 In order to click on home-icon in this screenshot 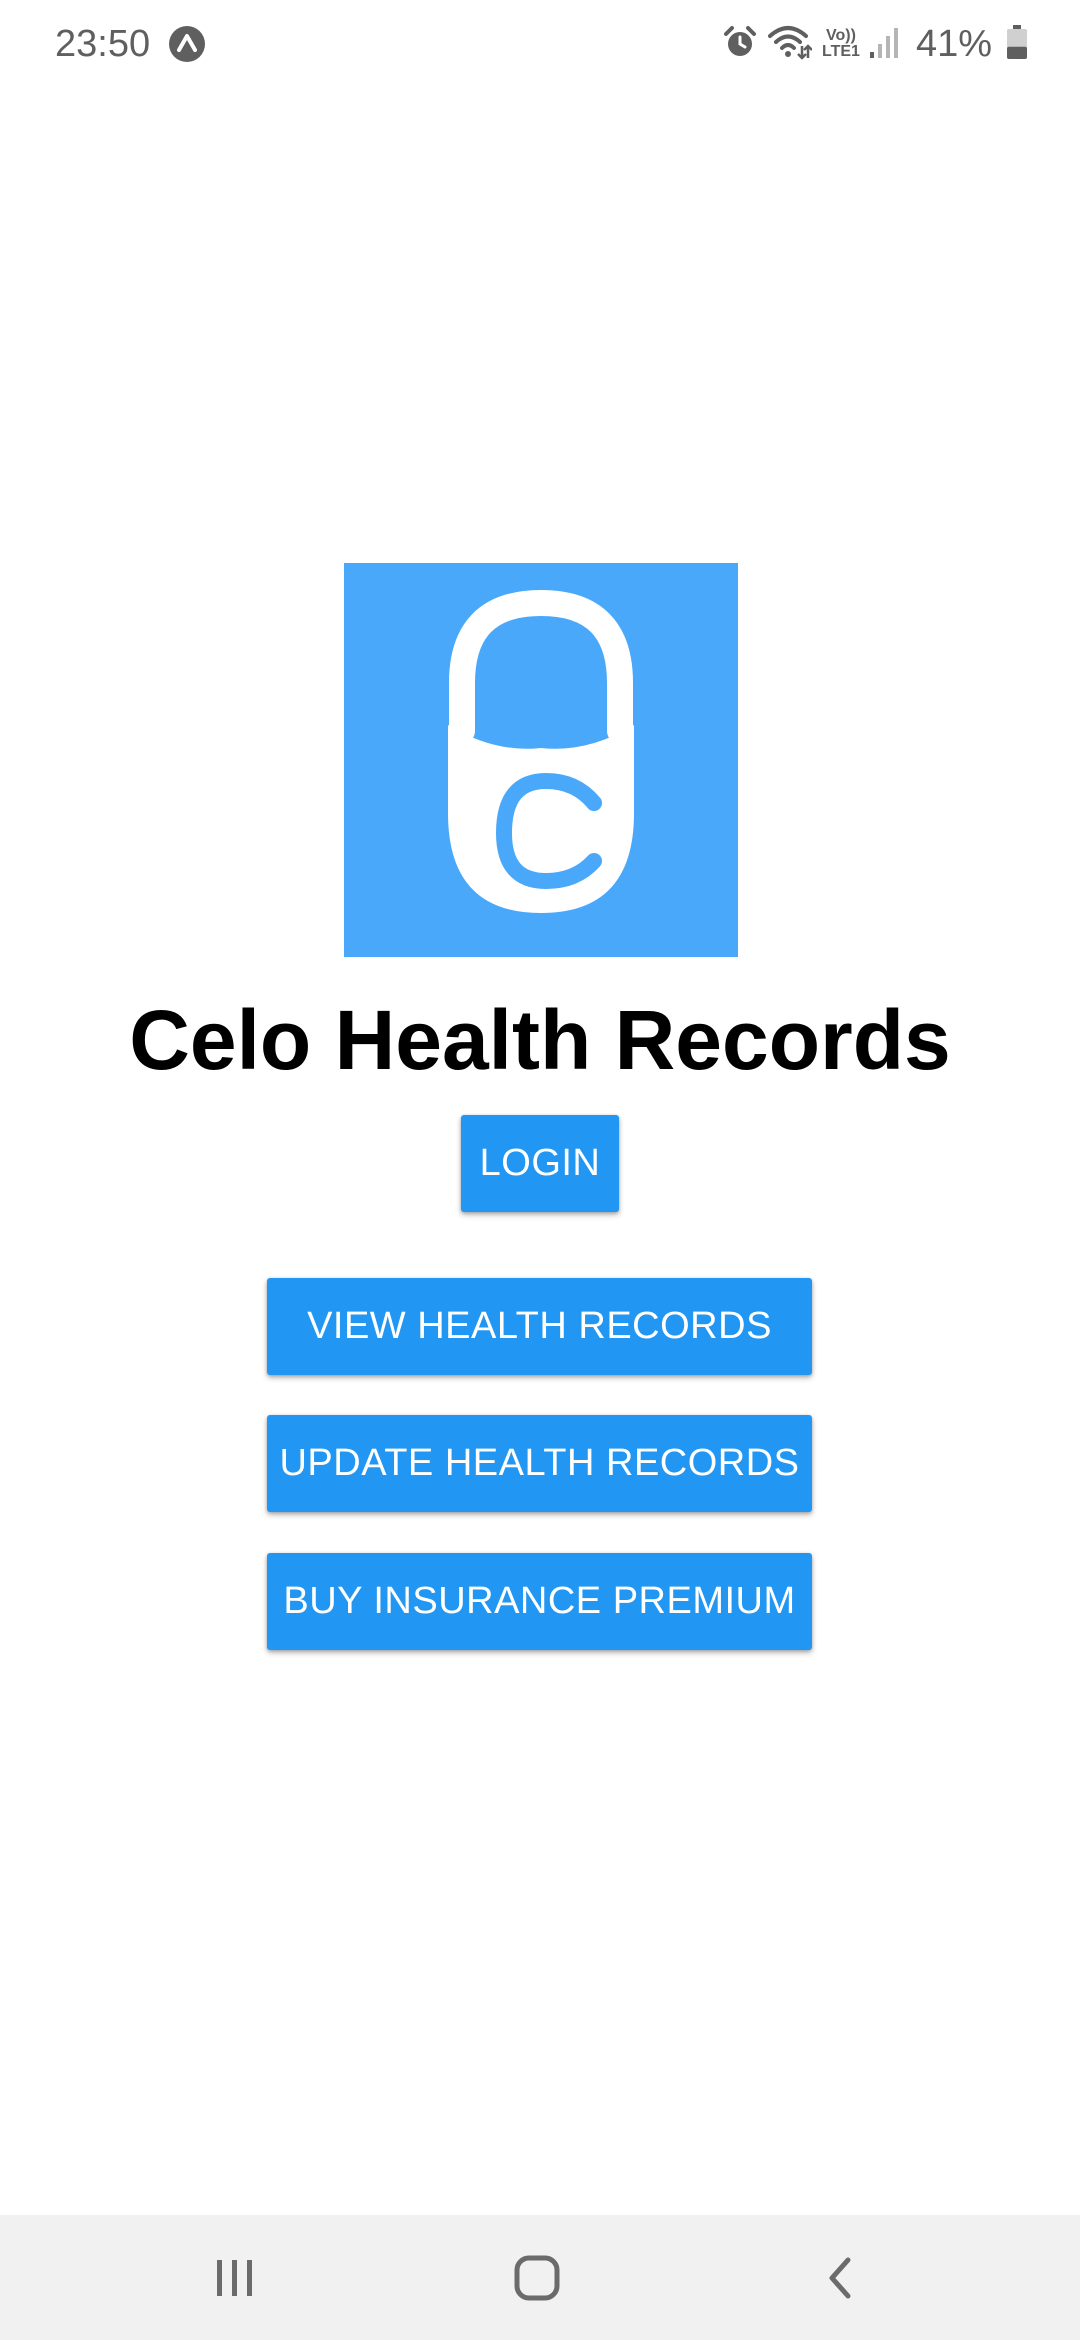, I will do `click(537, 2277)`.